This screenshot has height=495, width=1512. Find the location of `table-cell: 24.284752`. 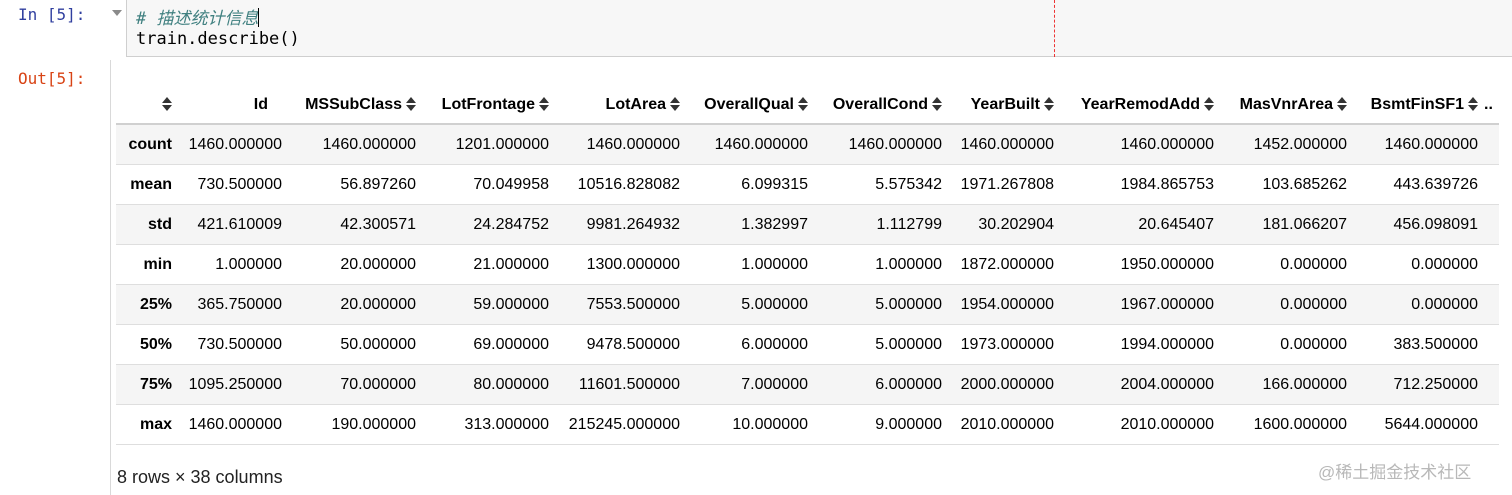

table-cell: 24.284752 is located at coordinates (511, 224).